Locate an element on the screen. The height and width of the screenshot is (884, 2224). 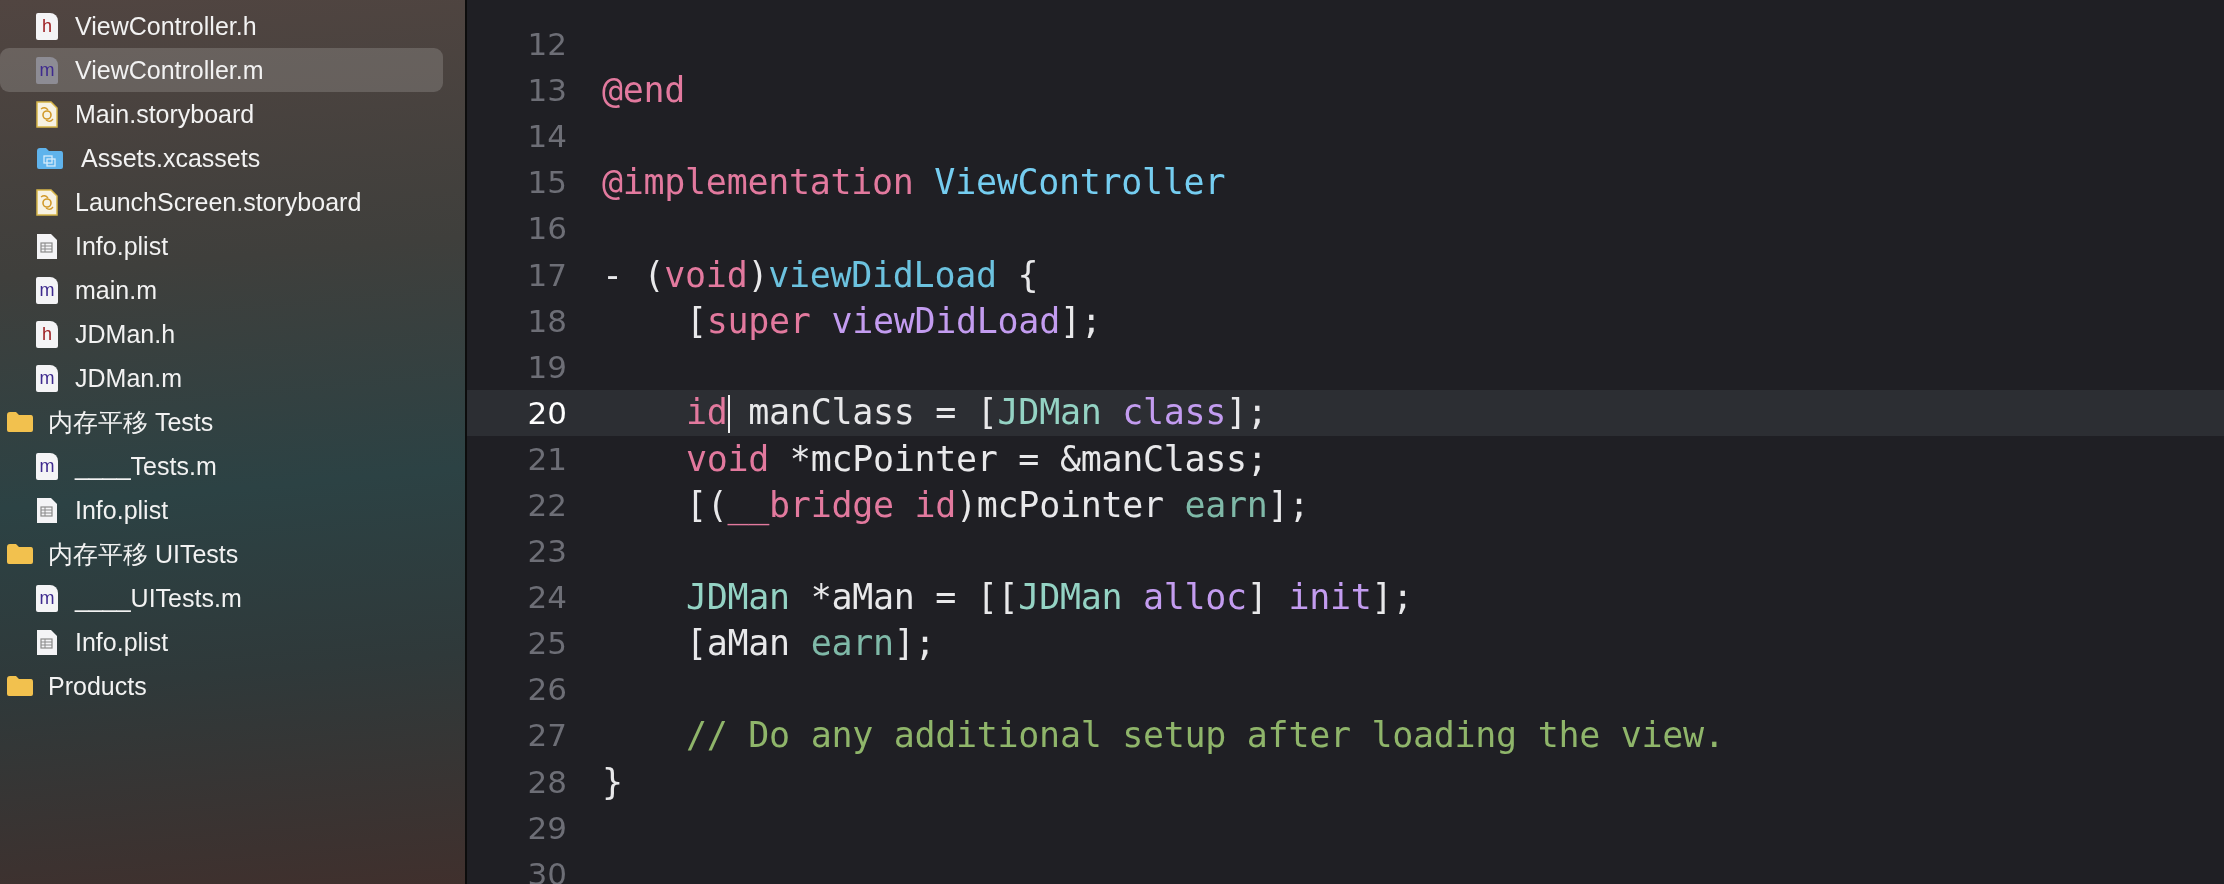
code-line: void *mcPointer = &manClass; is located at coordinates (977, 458).